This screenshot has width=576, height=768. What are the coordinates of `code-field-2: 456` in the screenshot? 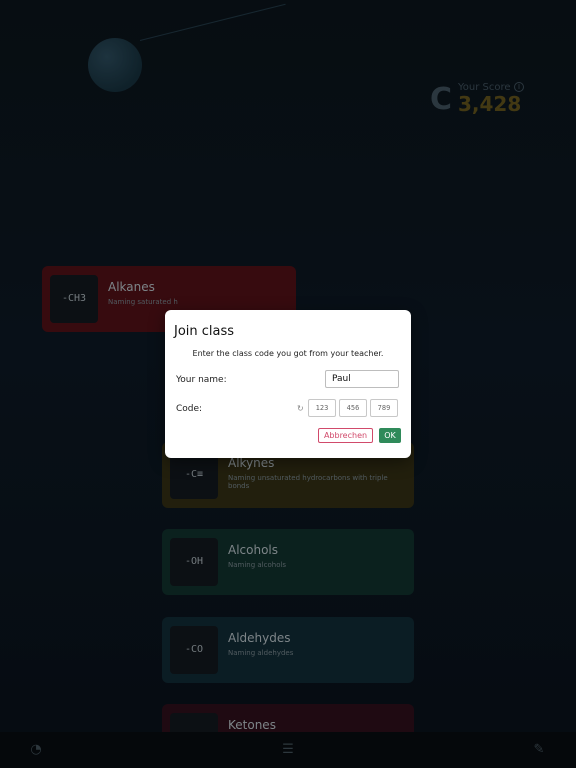 It's located at (353, 408).